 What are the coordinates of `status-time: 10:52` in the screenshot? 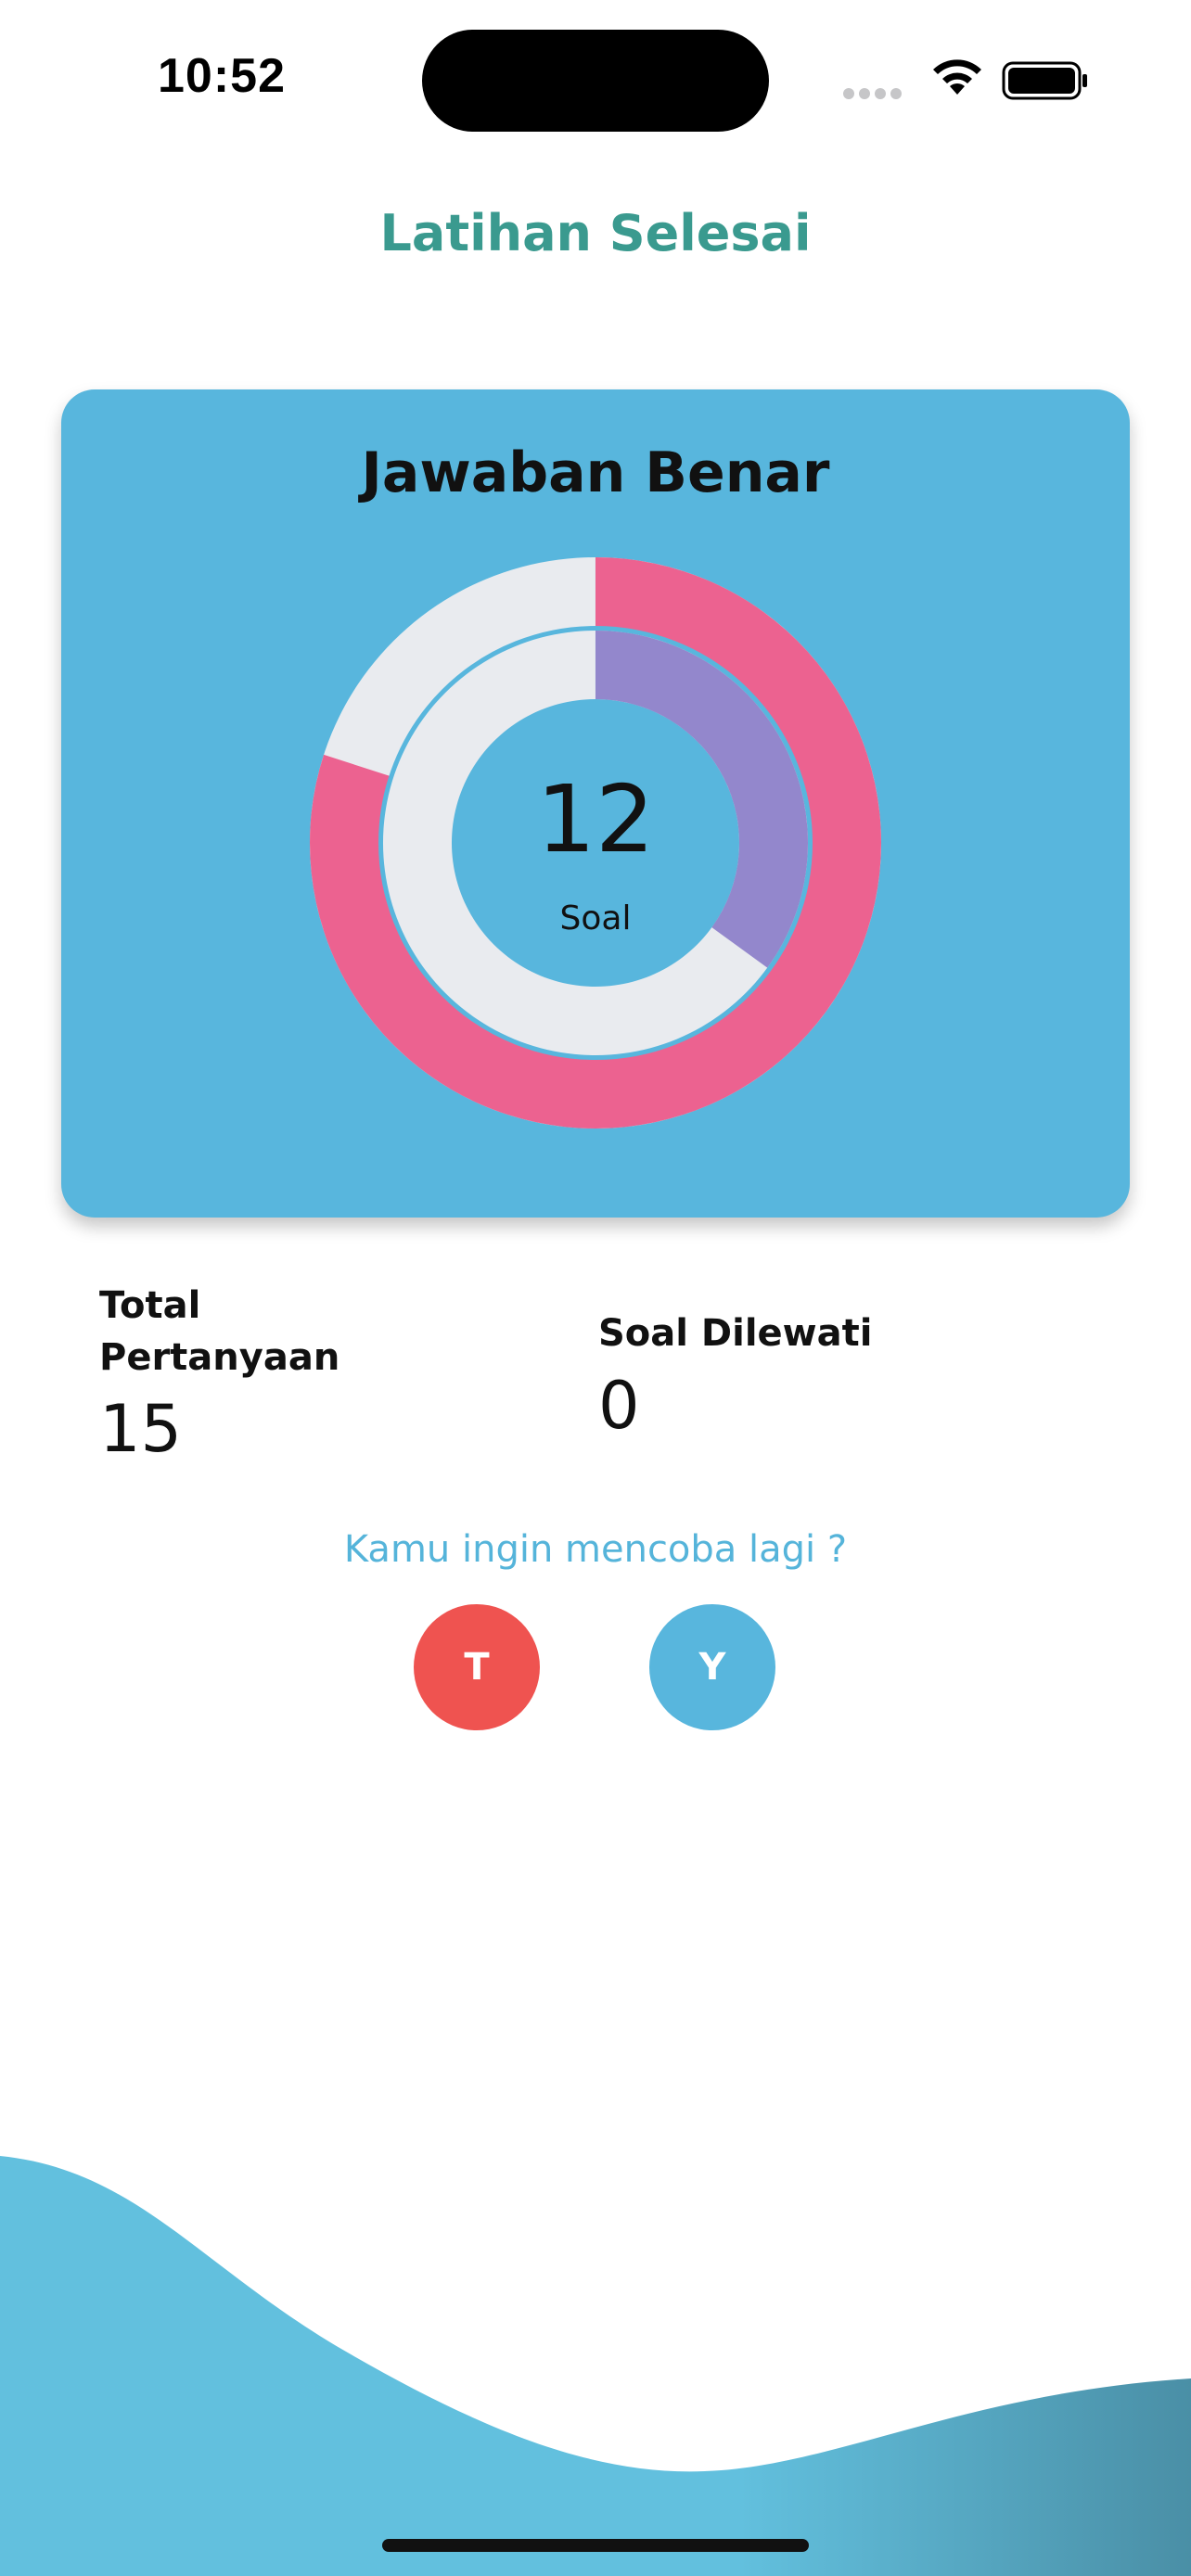 It's located at (222, 76).